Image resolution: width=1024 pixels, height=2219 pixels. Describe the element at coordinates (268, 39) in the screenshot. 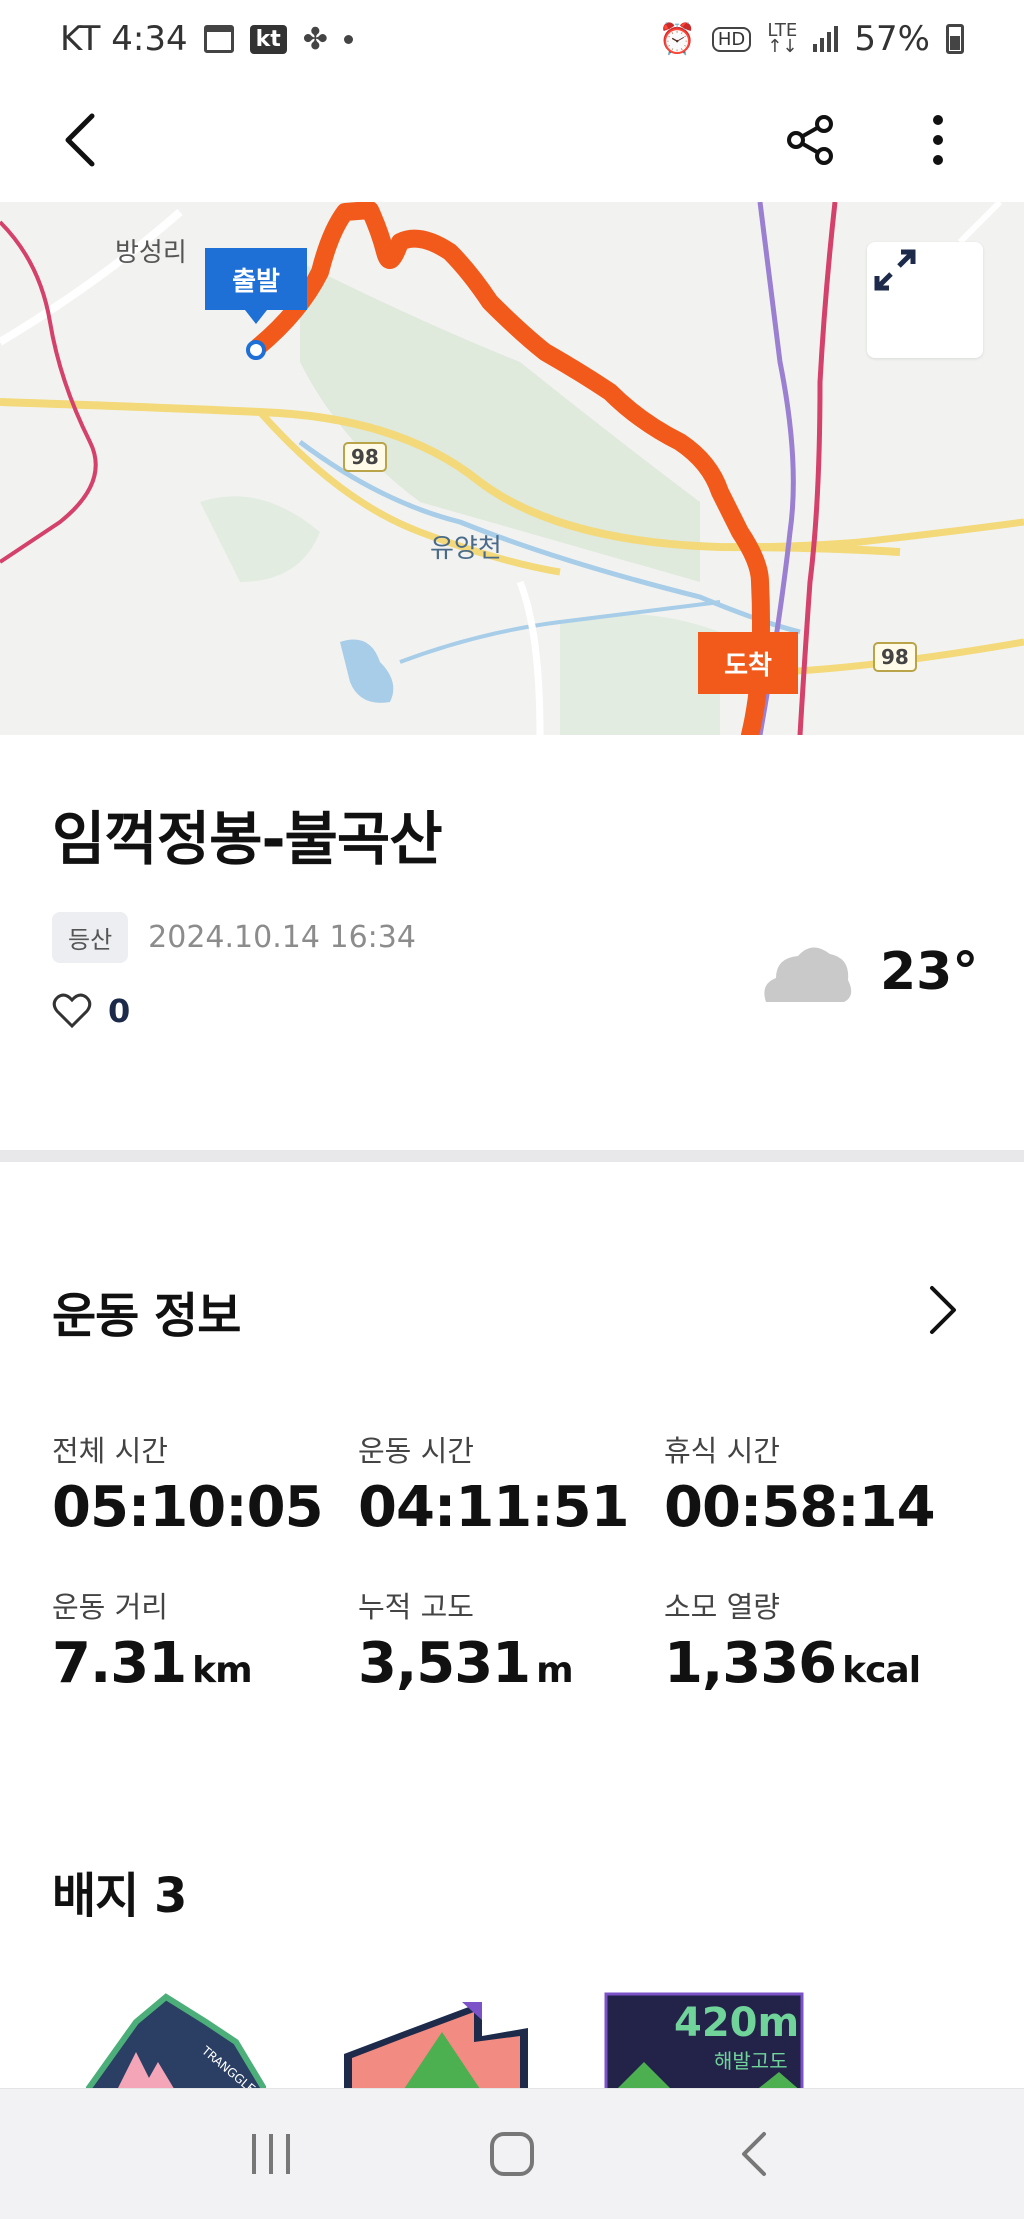

I see `kt-app-icon: kt` at that location.